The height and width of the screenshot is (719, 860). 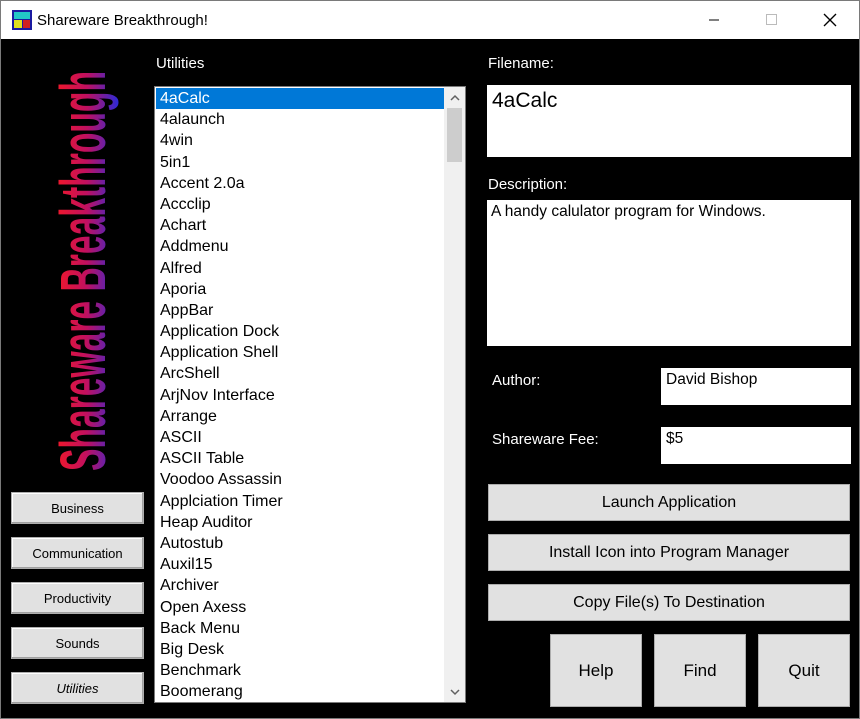 What do you see at coordinates (300, 458) in the screenshot?
I see `list-item: ASCII Table` at bounding box center [300, 458].